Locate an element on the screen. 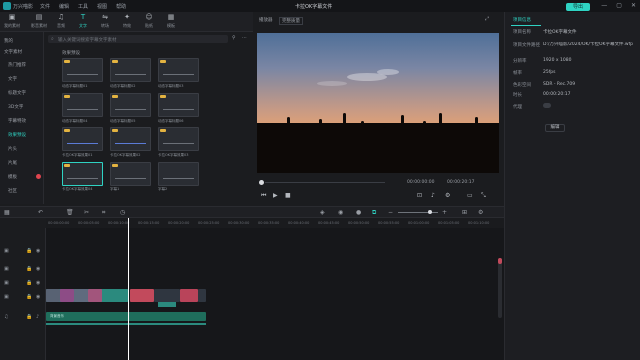 This screenshot has width=640, height=360. effect-clip is located at coordinates (167, 304).